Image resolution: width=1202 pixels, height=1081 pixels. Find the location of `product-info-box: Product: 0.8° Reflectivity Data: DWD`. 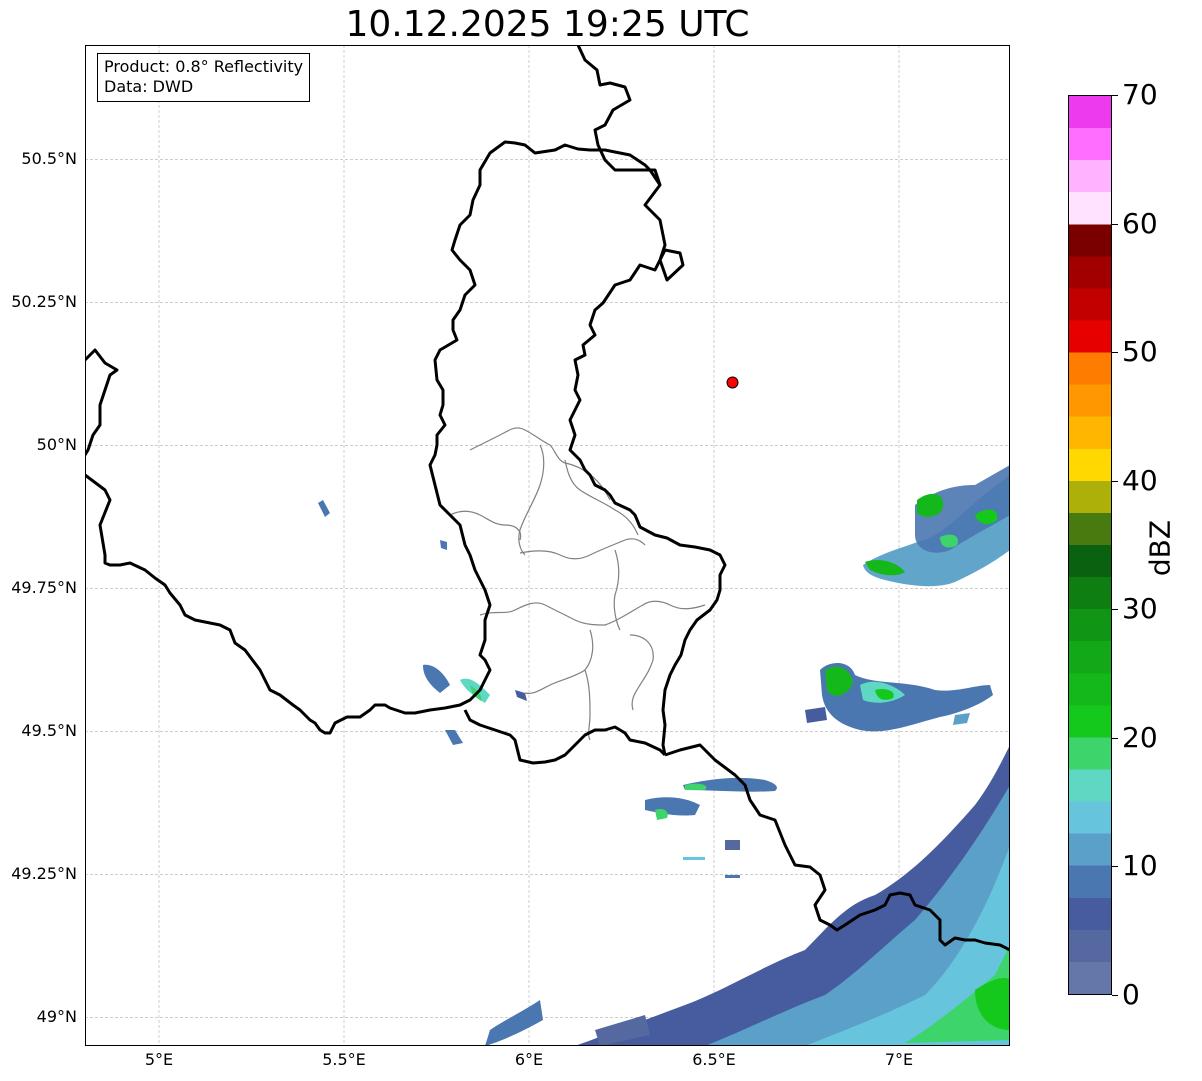

product-info-box: Product: 0.8° Reflectivity Data: DWD is located at coordinates (204, 77).